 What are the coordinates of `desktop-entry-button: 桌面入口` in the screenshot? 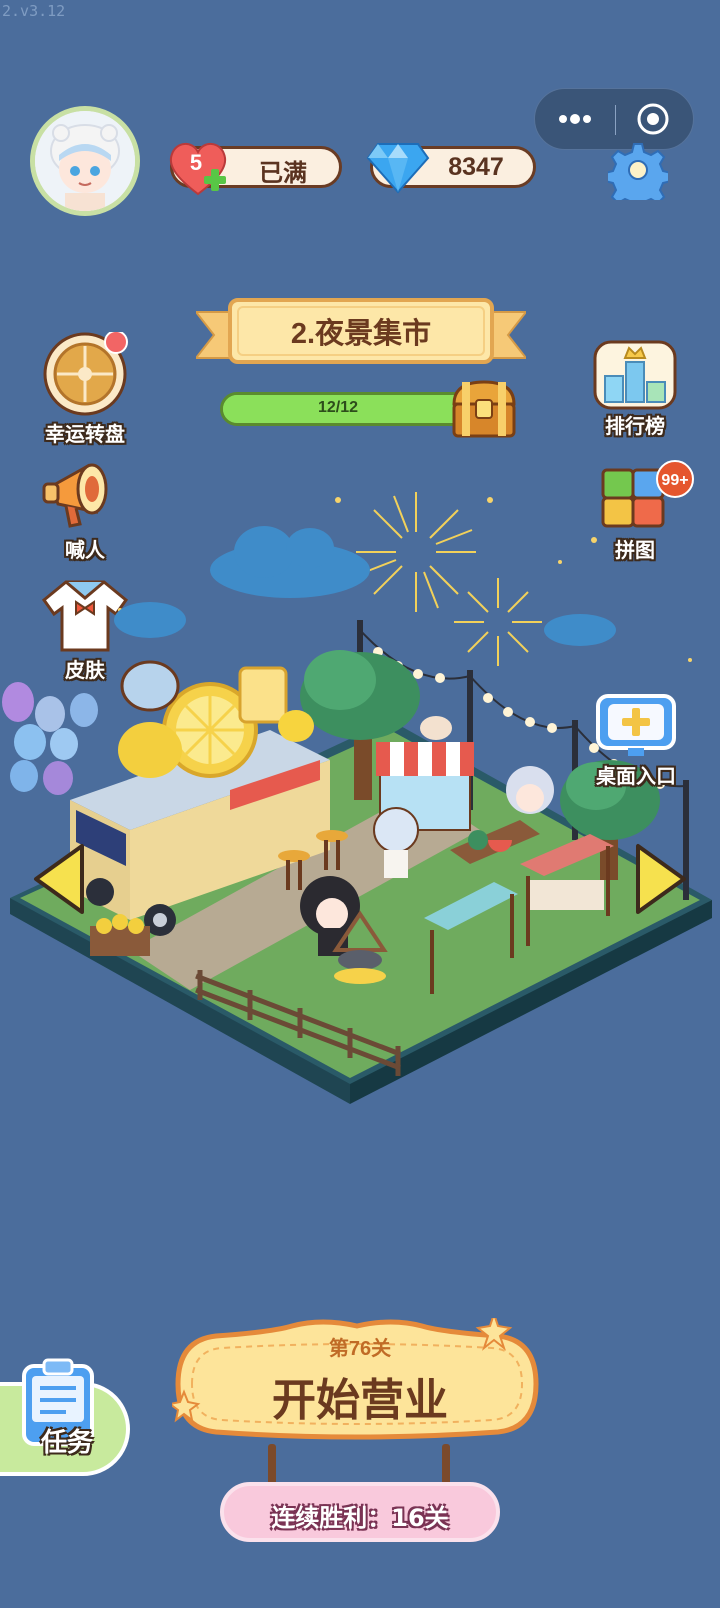 It's located at (636, 740).